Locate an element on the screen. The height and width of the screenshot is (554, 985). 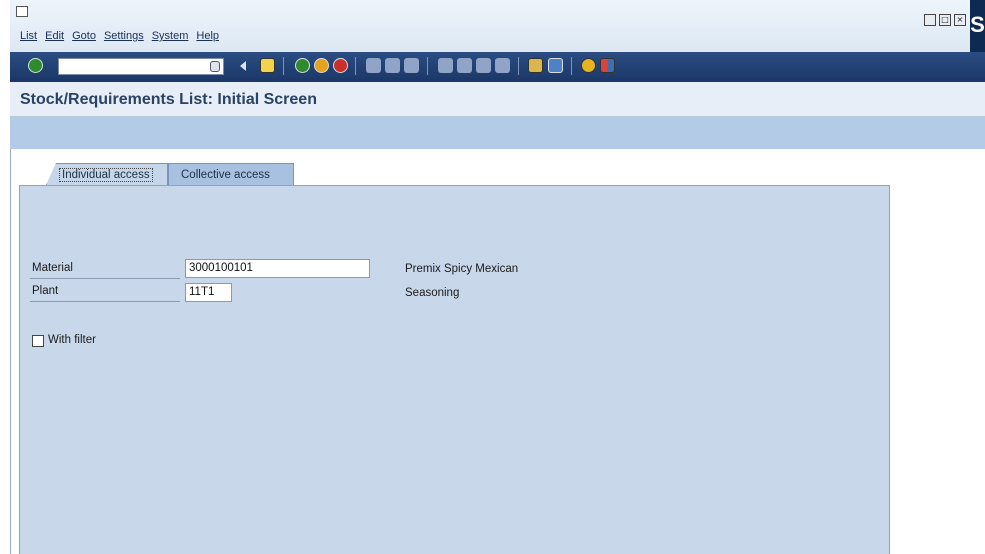
with-filter-checkbox is located at coordinates (38, 341).